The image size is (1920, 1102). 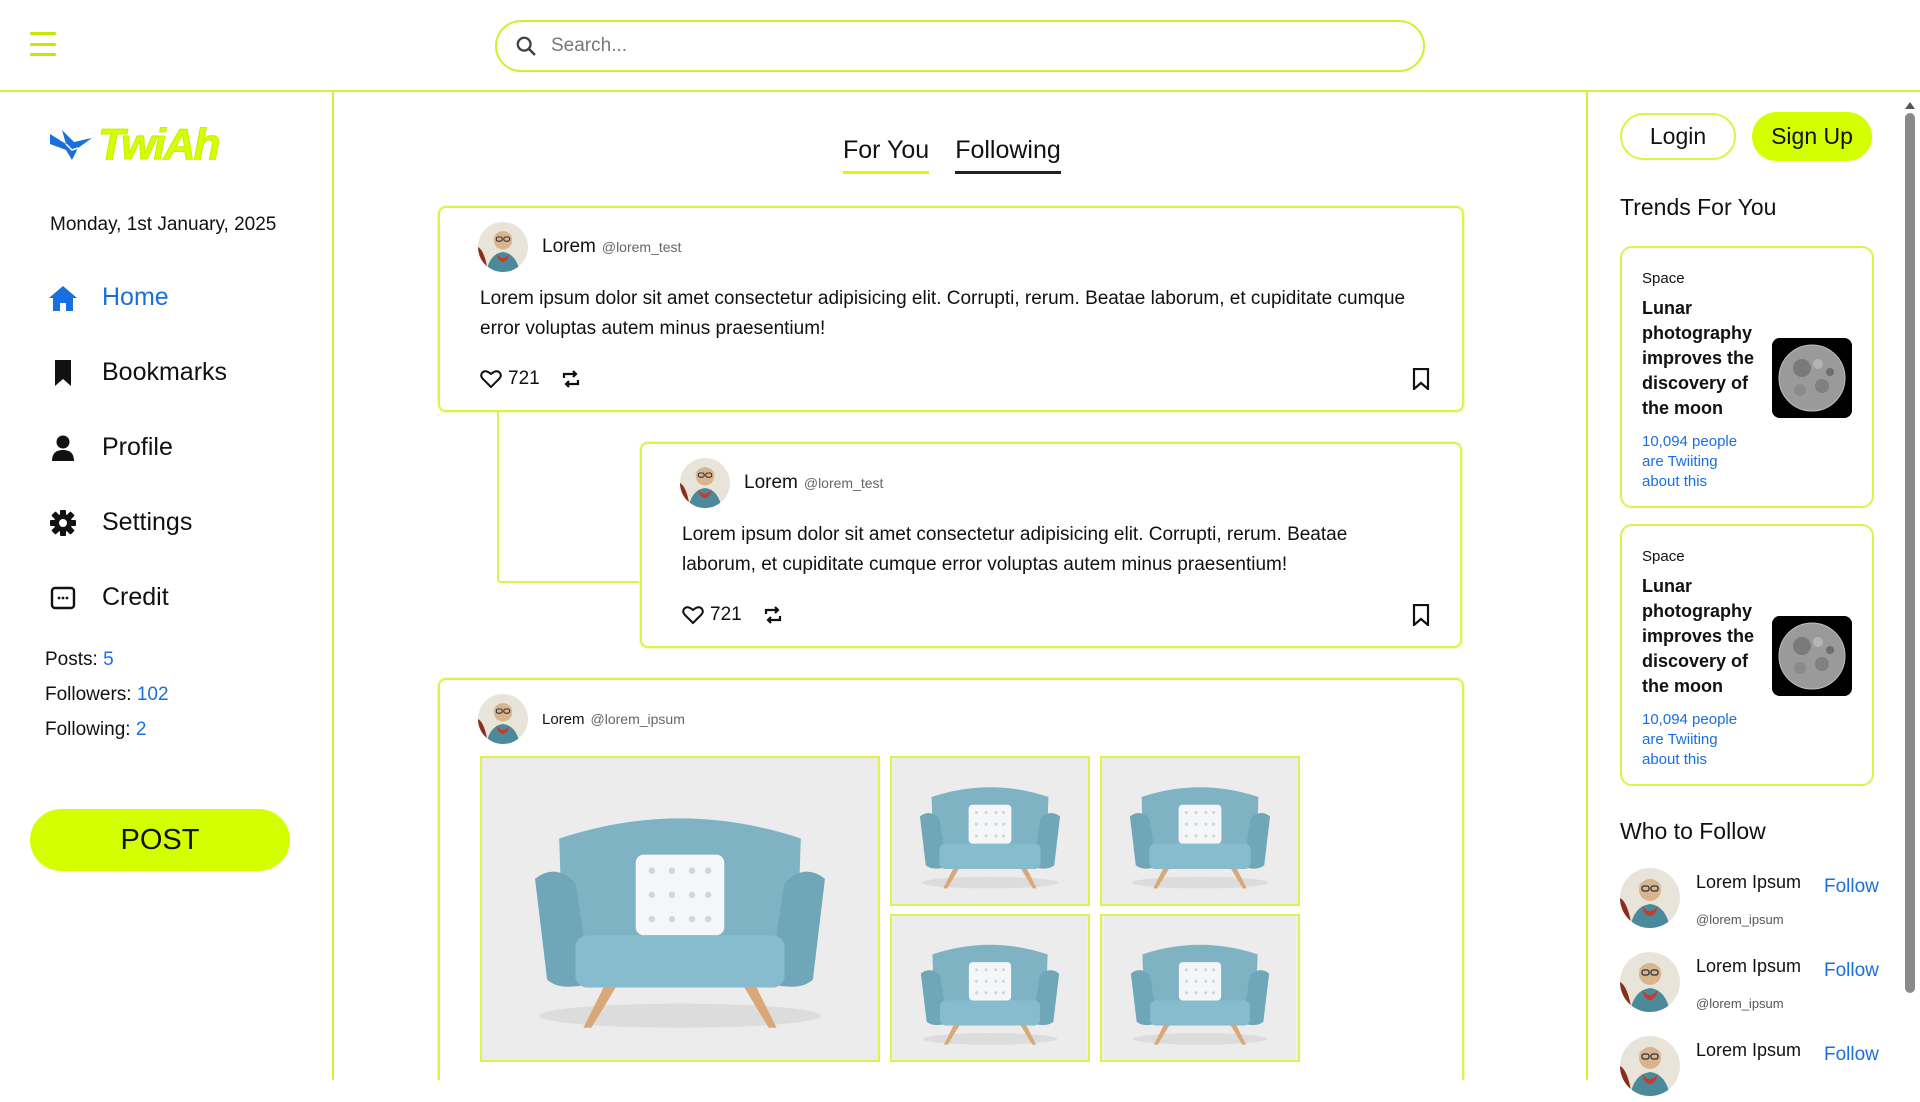 I want to click on profile-stats: Posts: 5 Followers: 102 Following: 2, so click(x=107, y=694).